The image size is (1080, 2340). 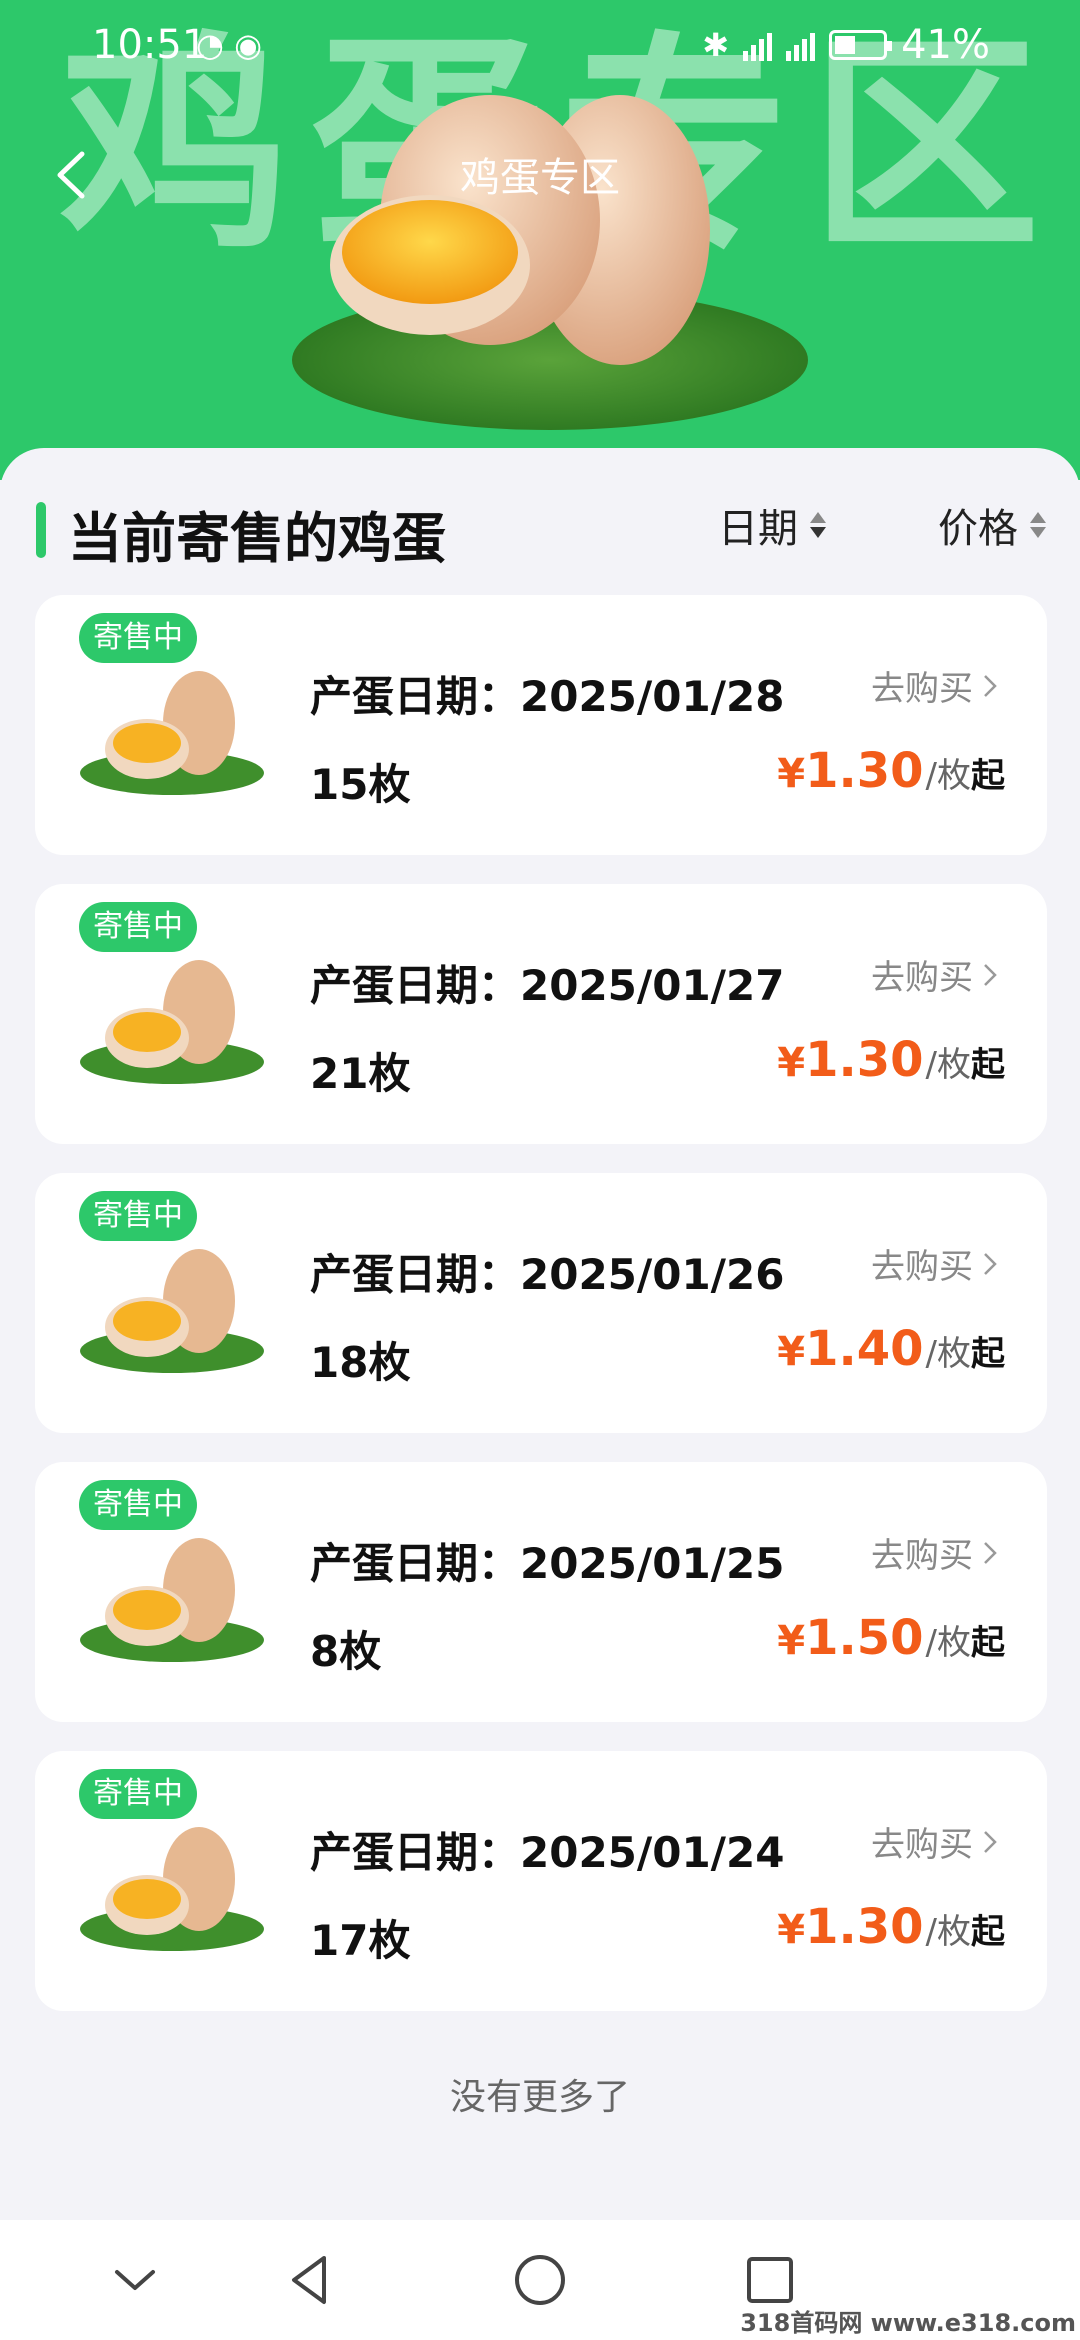 I want to click on egg-quantity: 15枚, so click(x=360, y=784).